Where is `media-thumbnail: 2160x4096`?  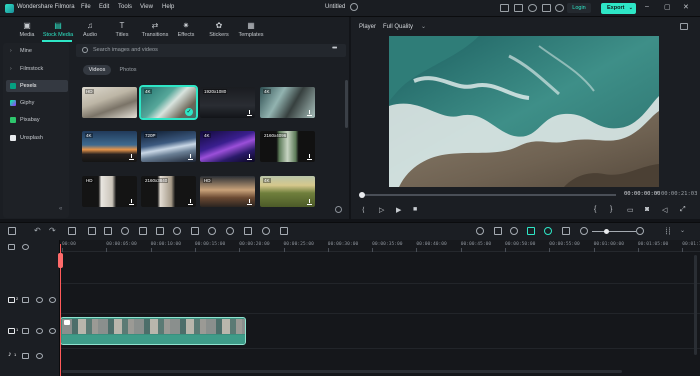
media-thumbnail: 2160x4096 is located at coordinates (287, 146).